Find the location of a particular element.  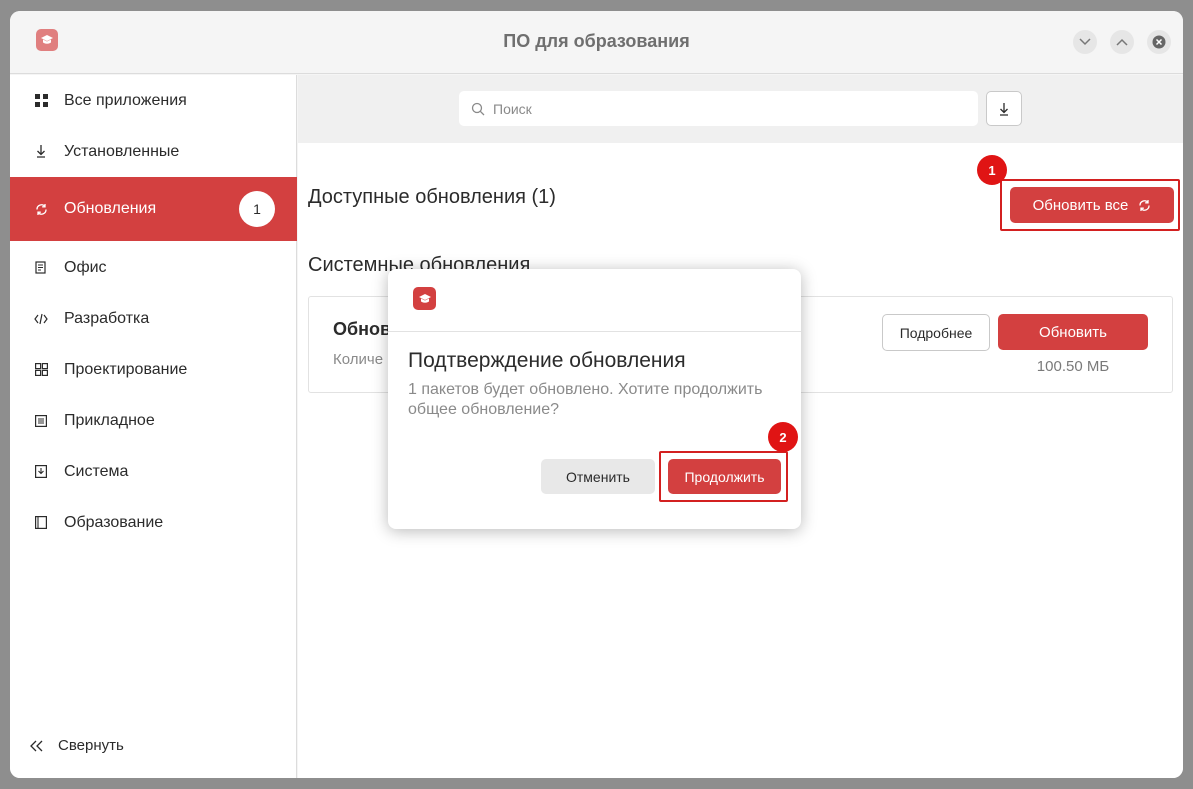

sidebar-item-label: Разработка is located at coordinates (107, 318).